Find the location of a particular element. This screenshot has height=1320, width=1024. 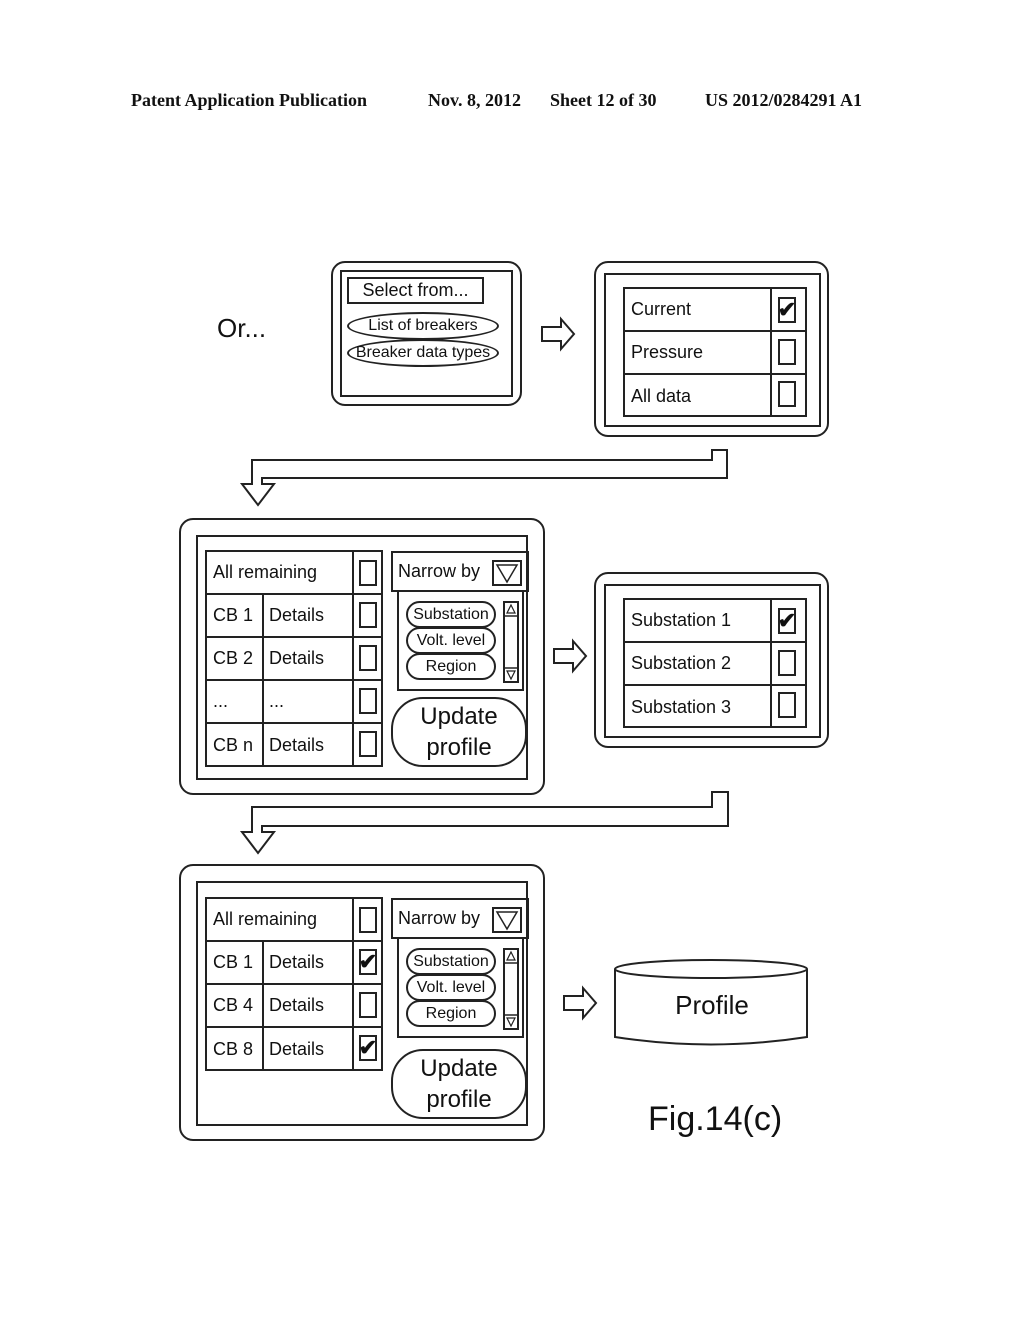

breaker-id: CB 4 is located at coordinates (233, 1005).